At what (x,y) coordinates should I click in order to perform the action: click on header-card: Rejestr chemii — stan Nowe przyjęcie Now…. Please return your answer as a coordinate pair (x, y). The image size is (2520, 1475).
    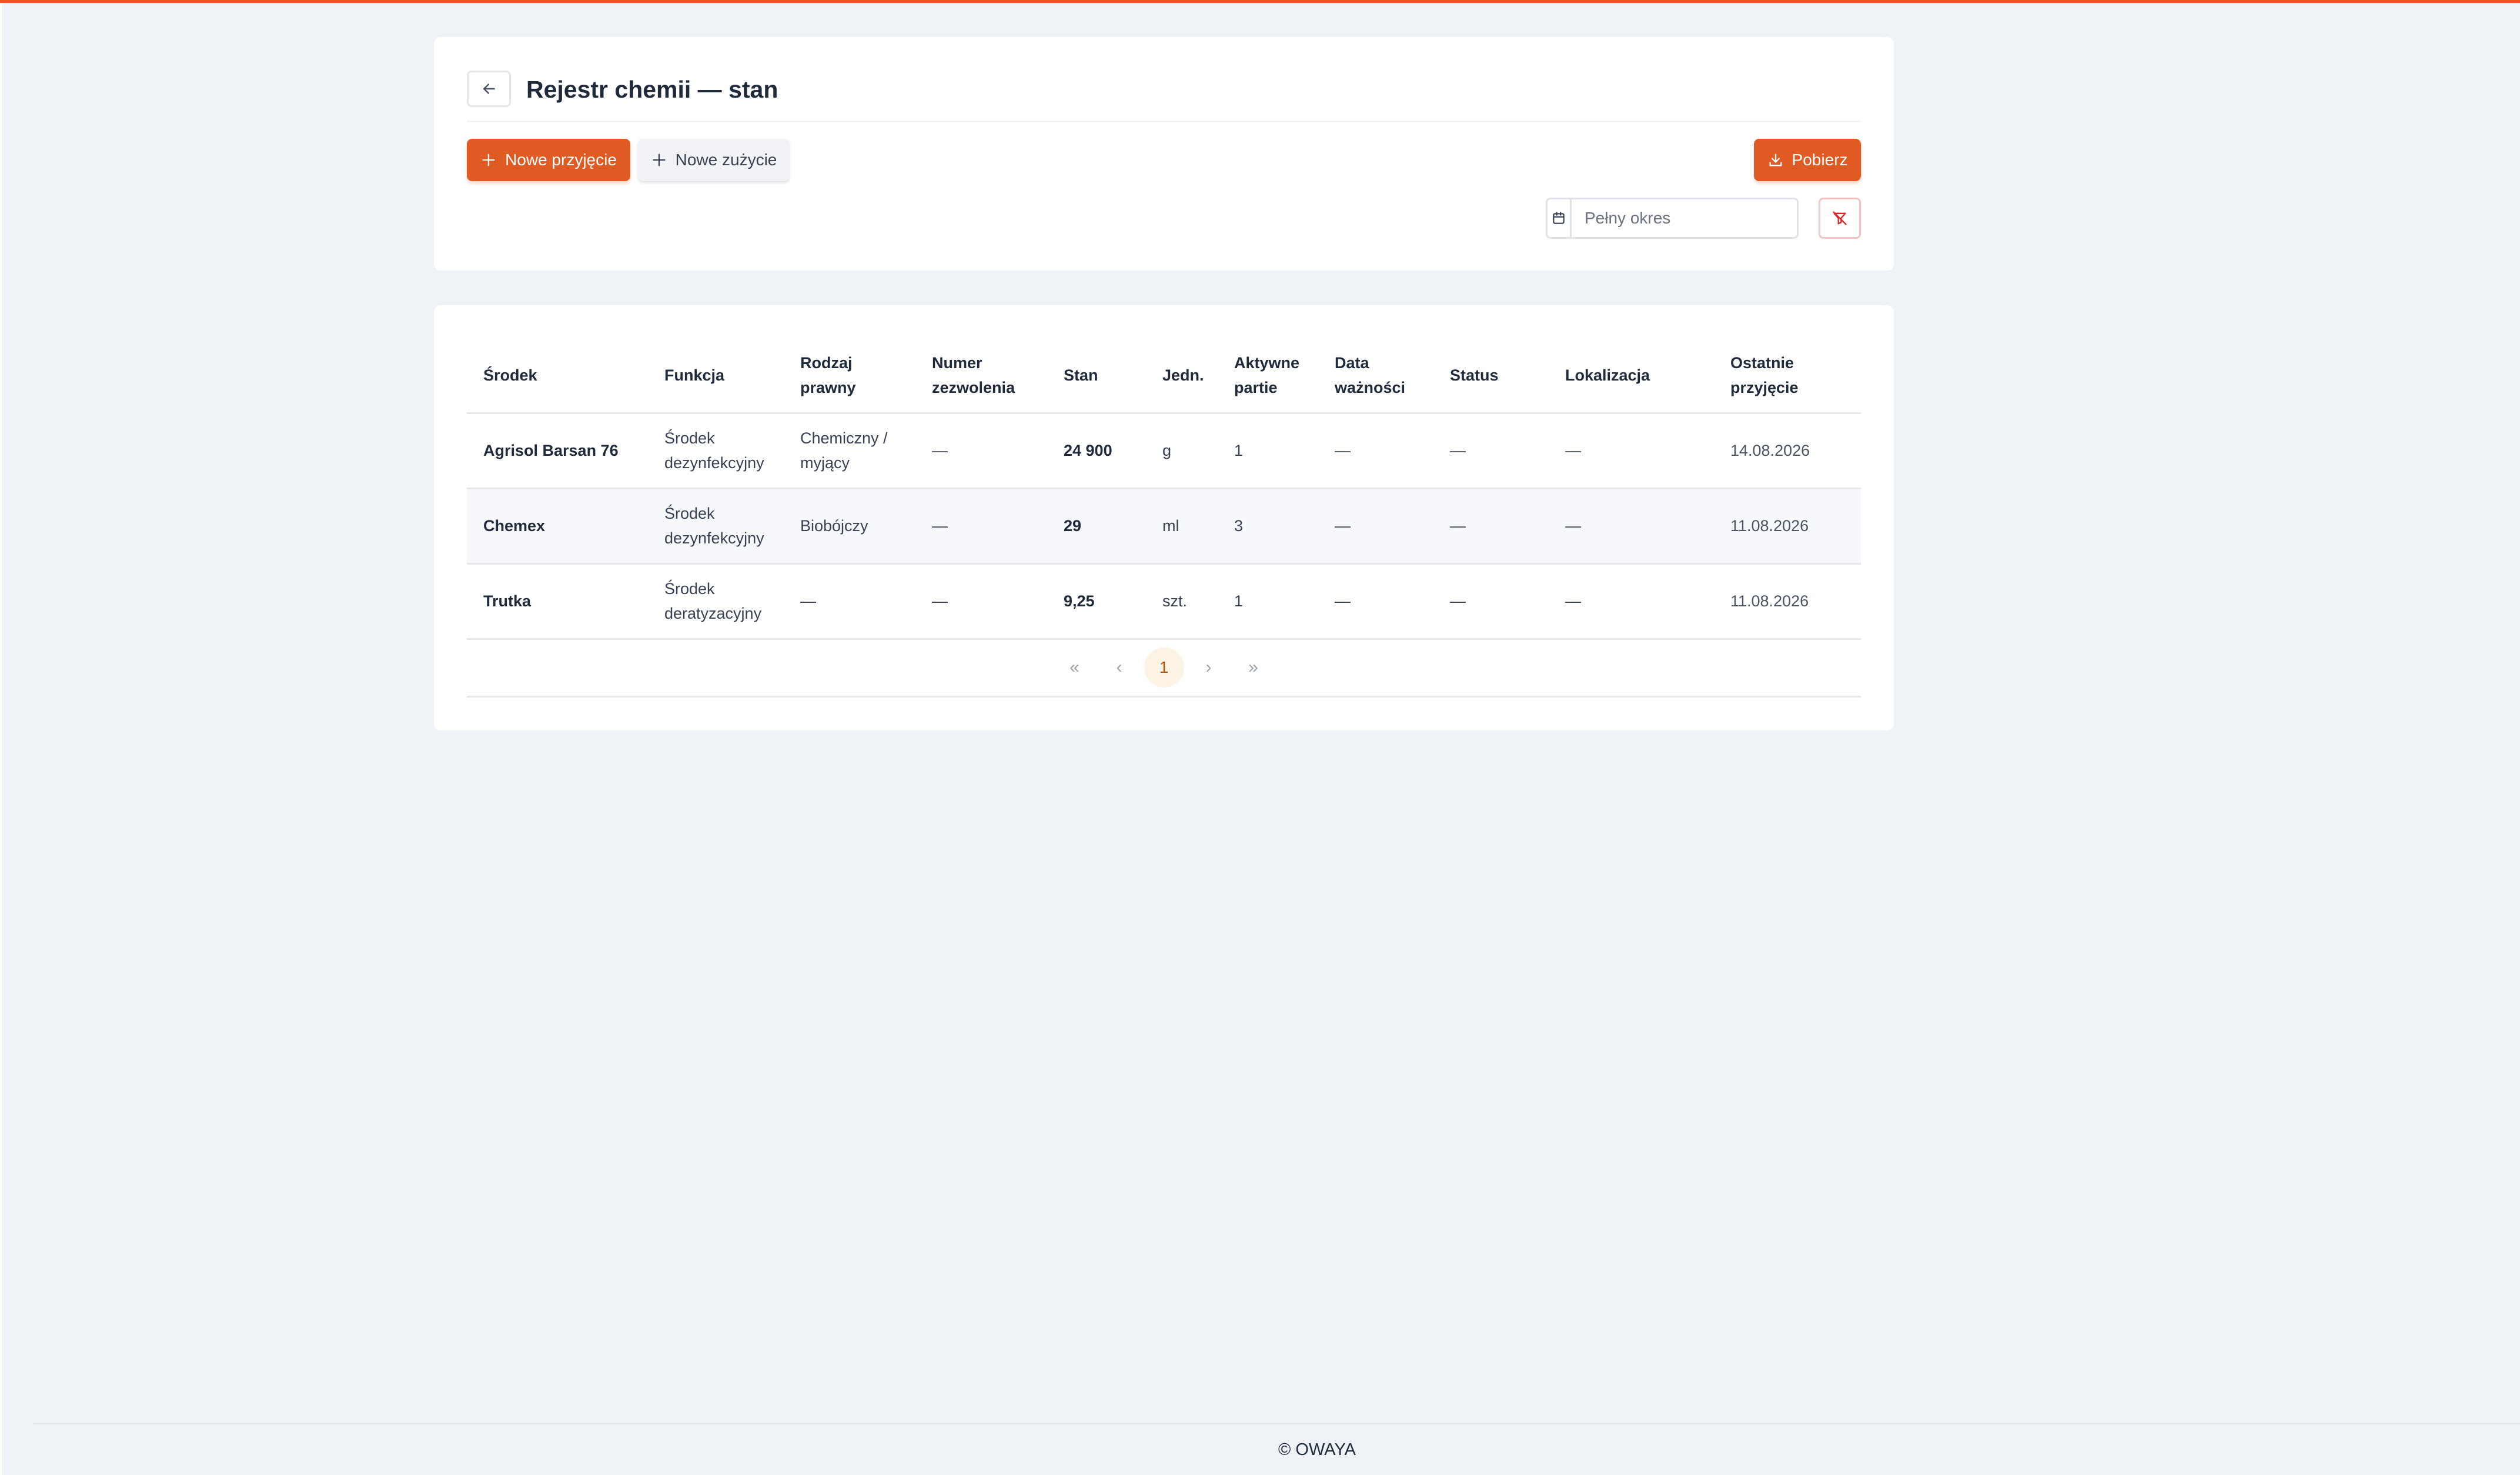
    Looking at the image, I should click on (1164, 154).